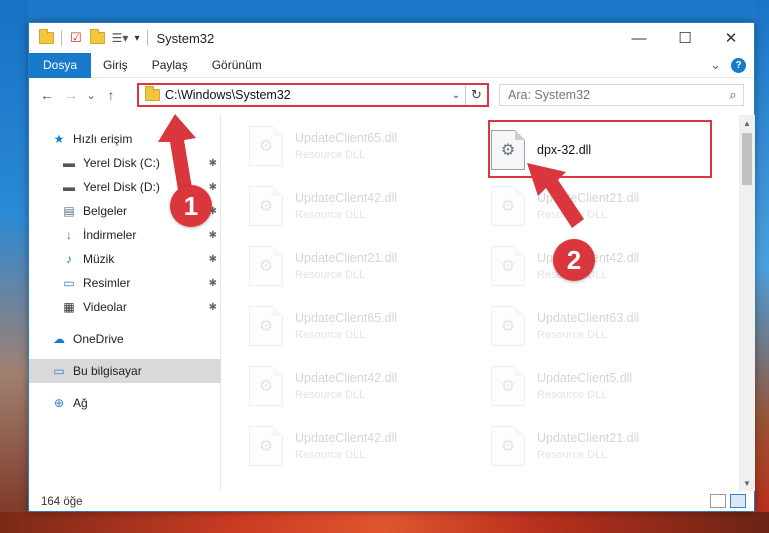 The image size is (769, 533). What do you see at coordinates (59, 139) in the screenshot?
I see `star-icon: ★` at bounding box center [59, 139].